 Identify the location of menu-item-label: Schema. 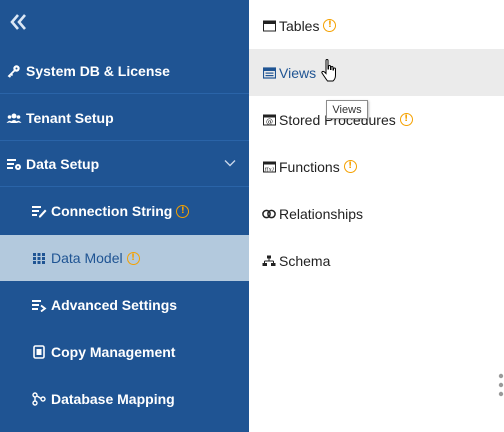
(305, 260).